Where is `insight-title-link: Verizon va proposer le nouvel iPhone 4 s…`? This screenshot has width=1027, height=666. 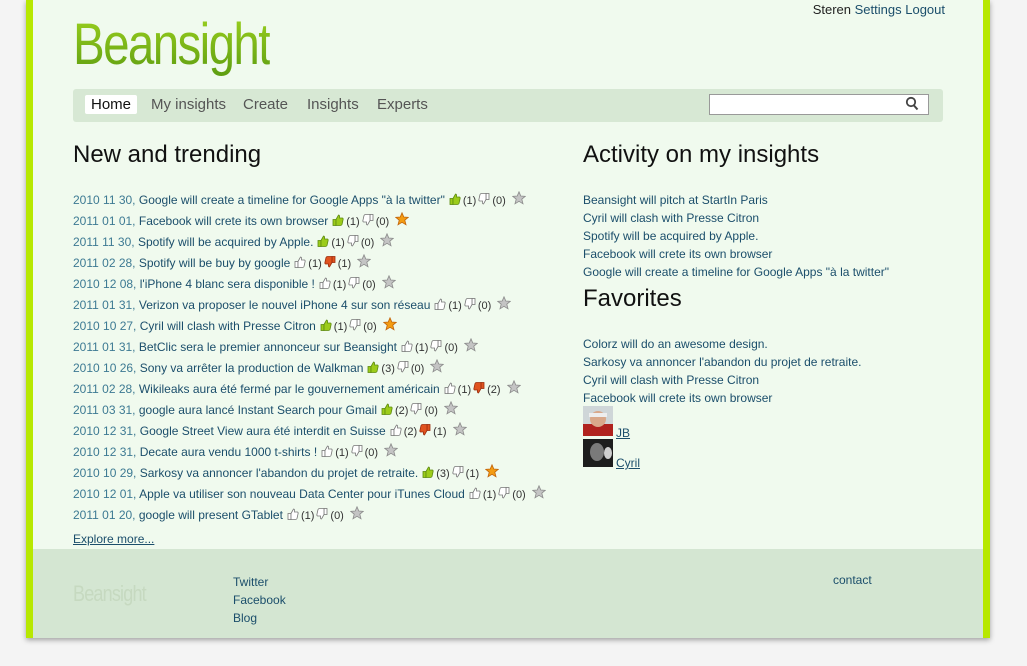 insight-title-link: Verizon va proposer le nouvel iPhone 4 s… is located at coordinates (285, 305).